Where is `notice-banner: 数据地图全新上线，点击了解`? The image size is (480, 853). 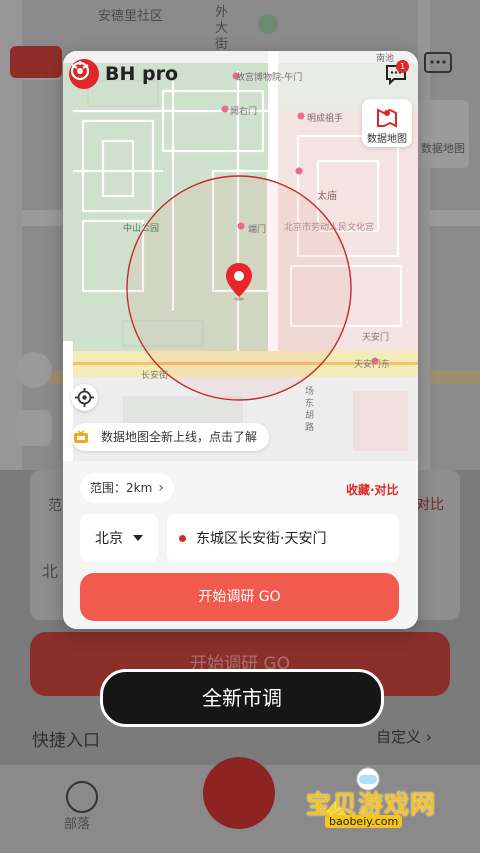
notice-banner: 数据地图全新上线，点击了解 is located at coordinates (170, 437).